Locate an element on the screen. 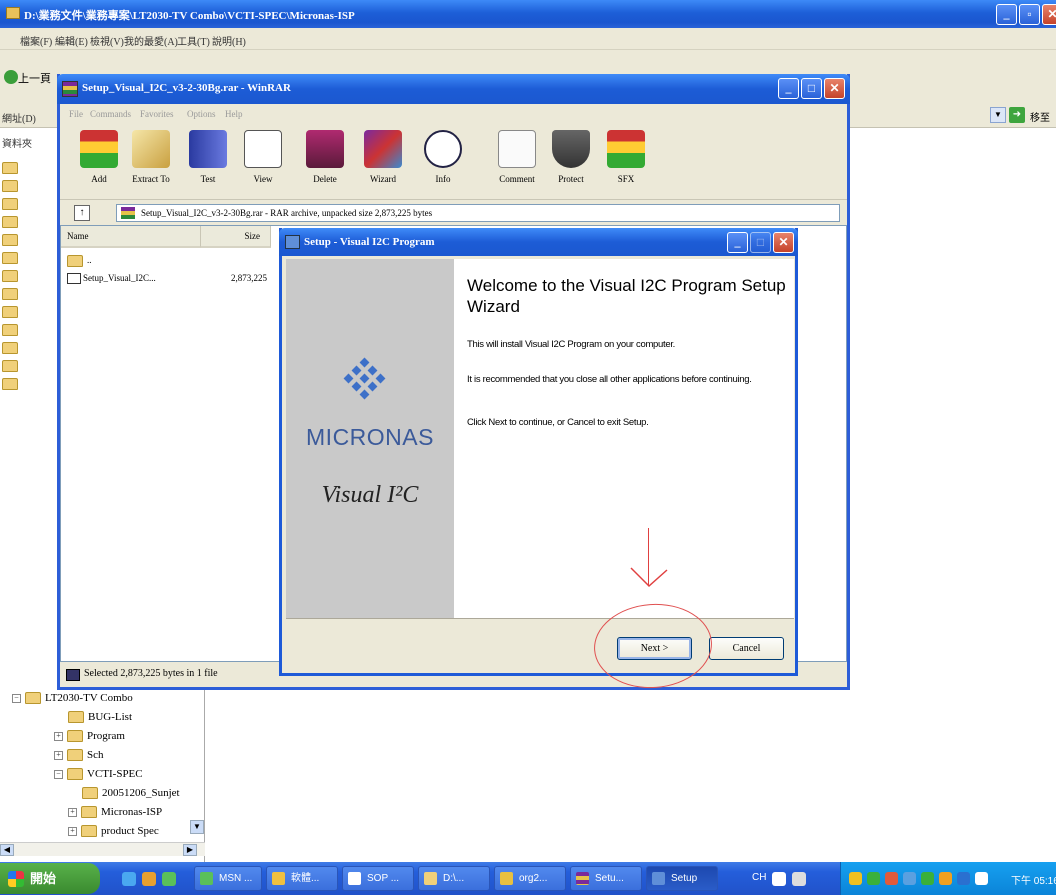 The height and width of the screenshot is (895, 1056). menu-file: File is located at coordinates (76, 114).